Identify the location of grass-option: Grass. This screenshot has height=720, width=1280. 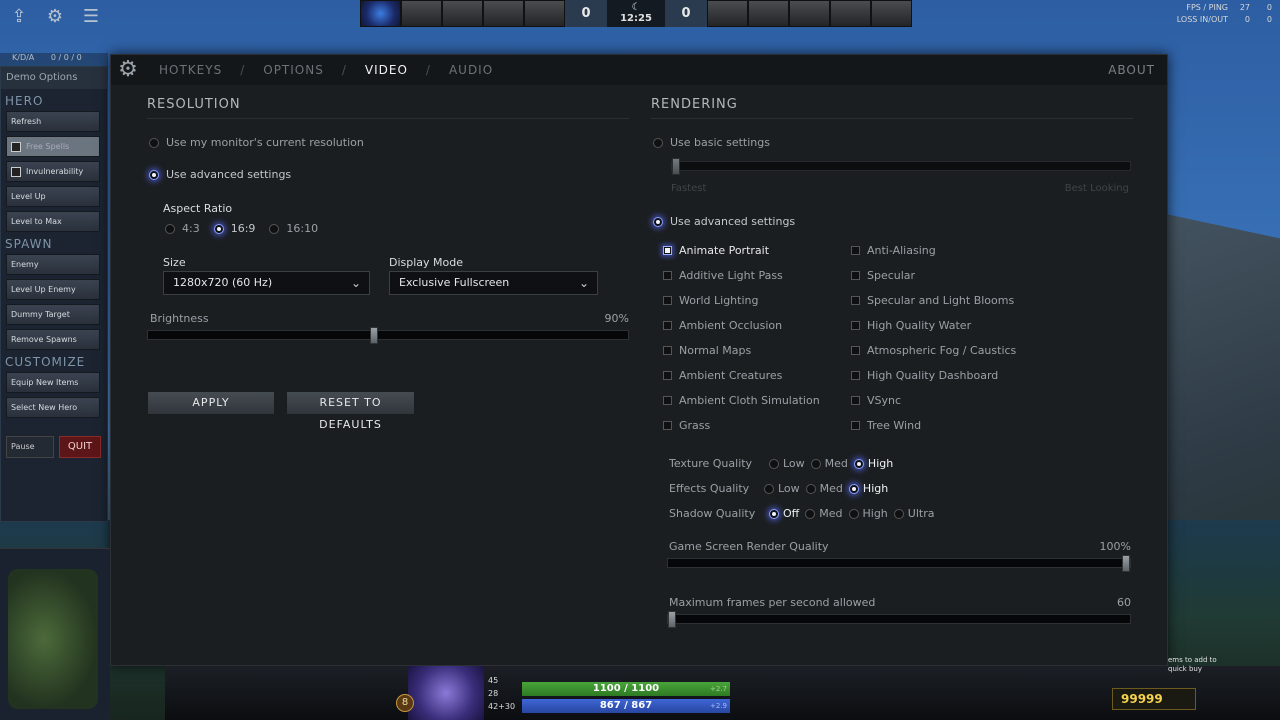
(686, 425).